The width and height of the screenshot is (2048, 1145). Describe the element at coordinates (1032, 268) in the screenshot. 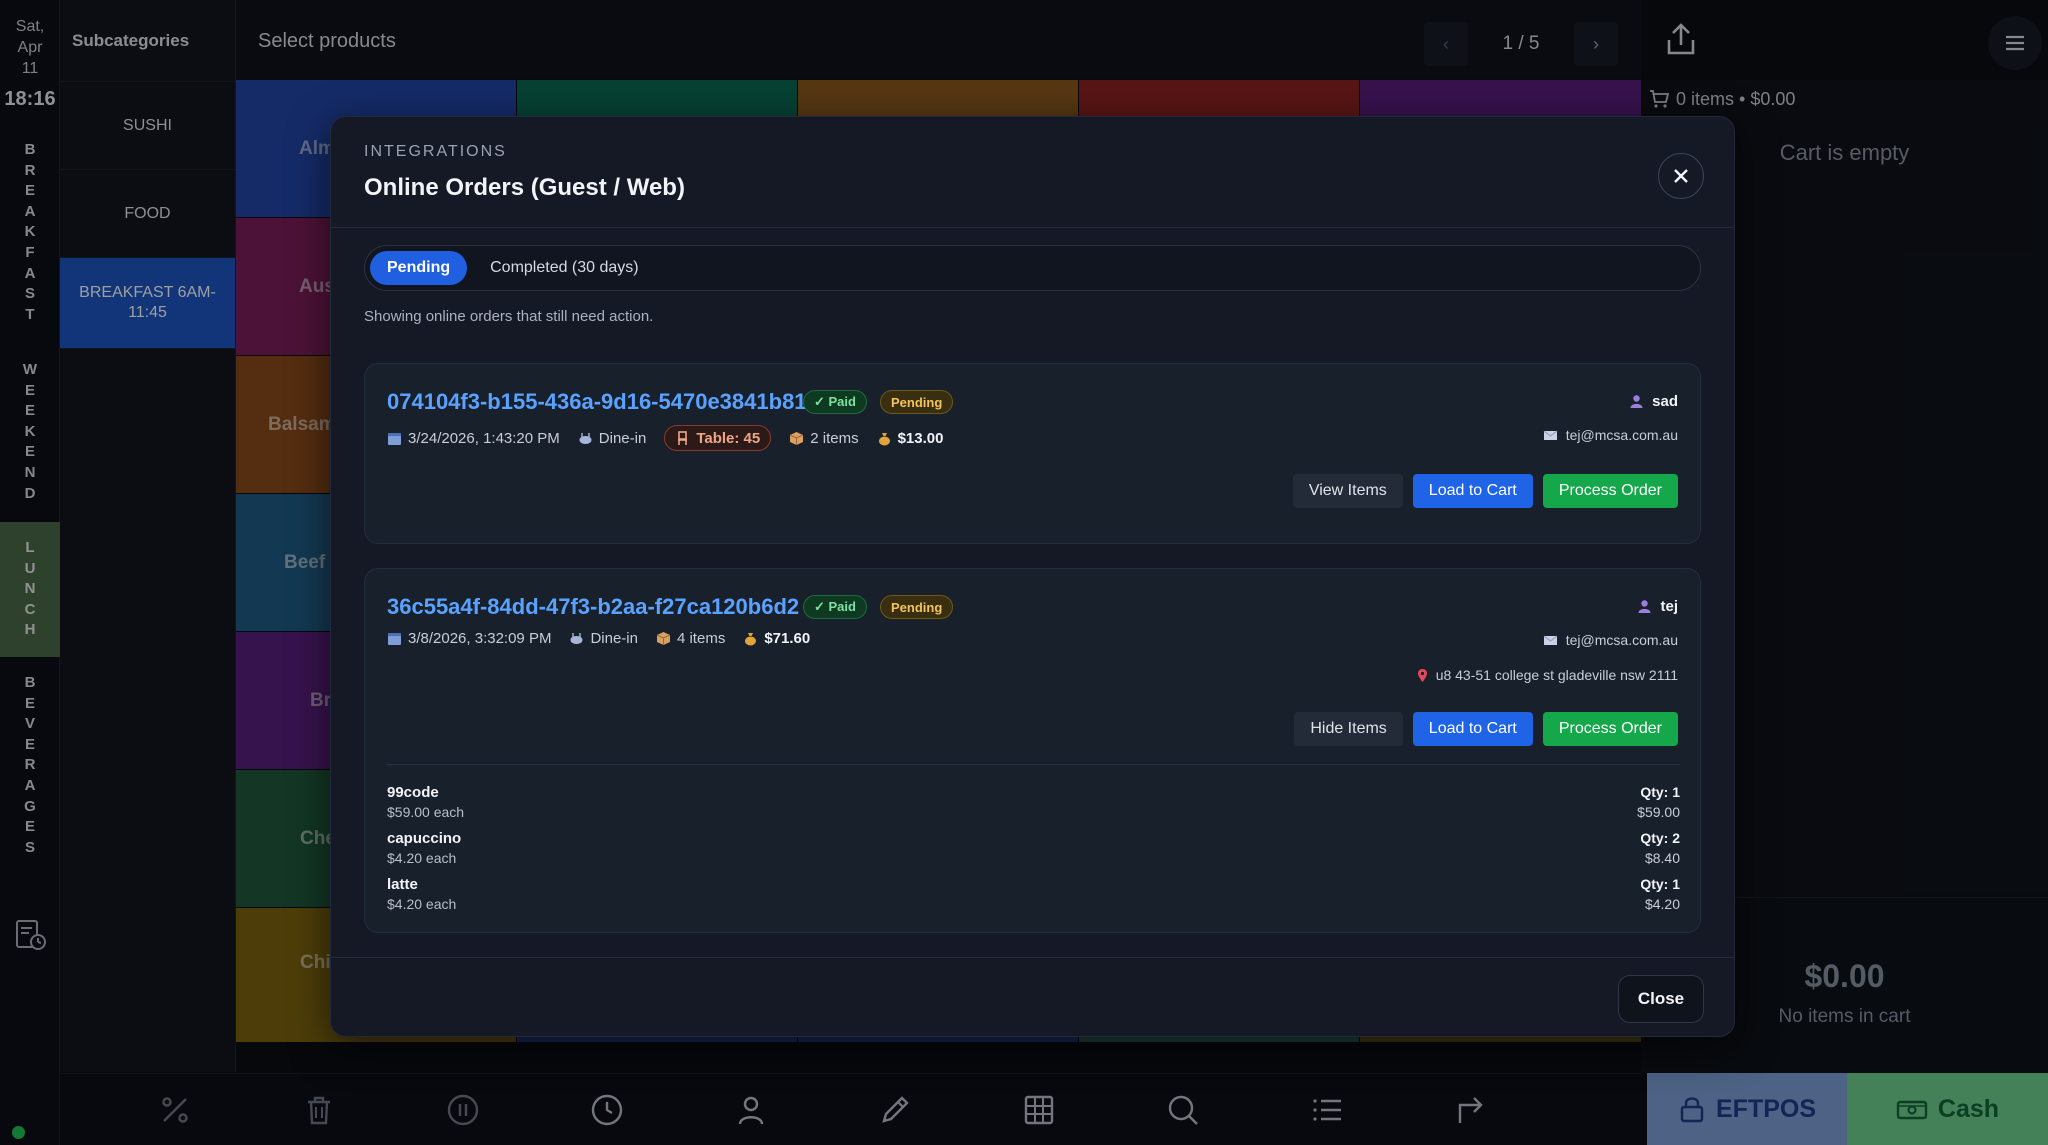

I see `order-status-tabs: Pending Completed (30 days)` at that location.